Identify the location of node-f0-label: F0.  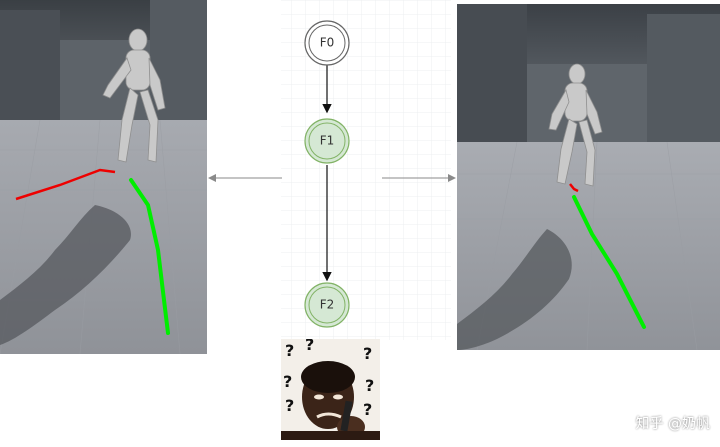
(327, 43).